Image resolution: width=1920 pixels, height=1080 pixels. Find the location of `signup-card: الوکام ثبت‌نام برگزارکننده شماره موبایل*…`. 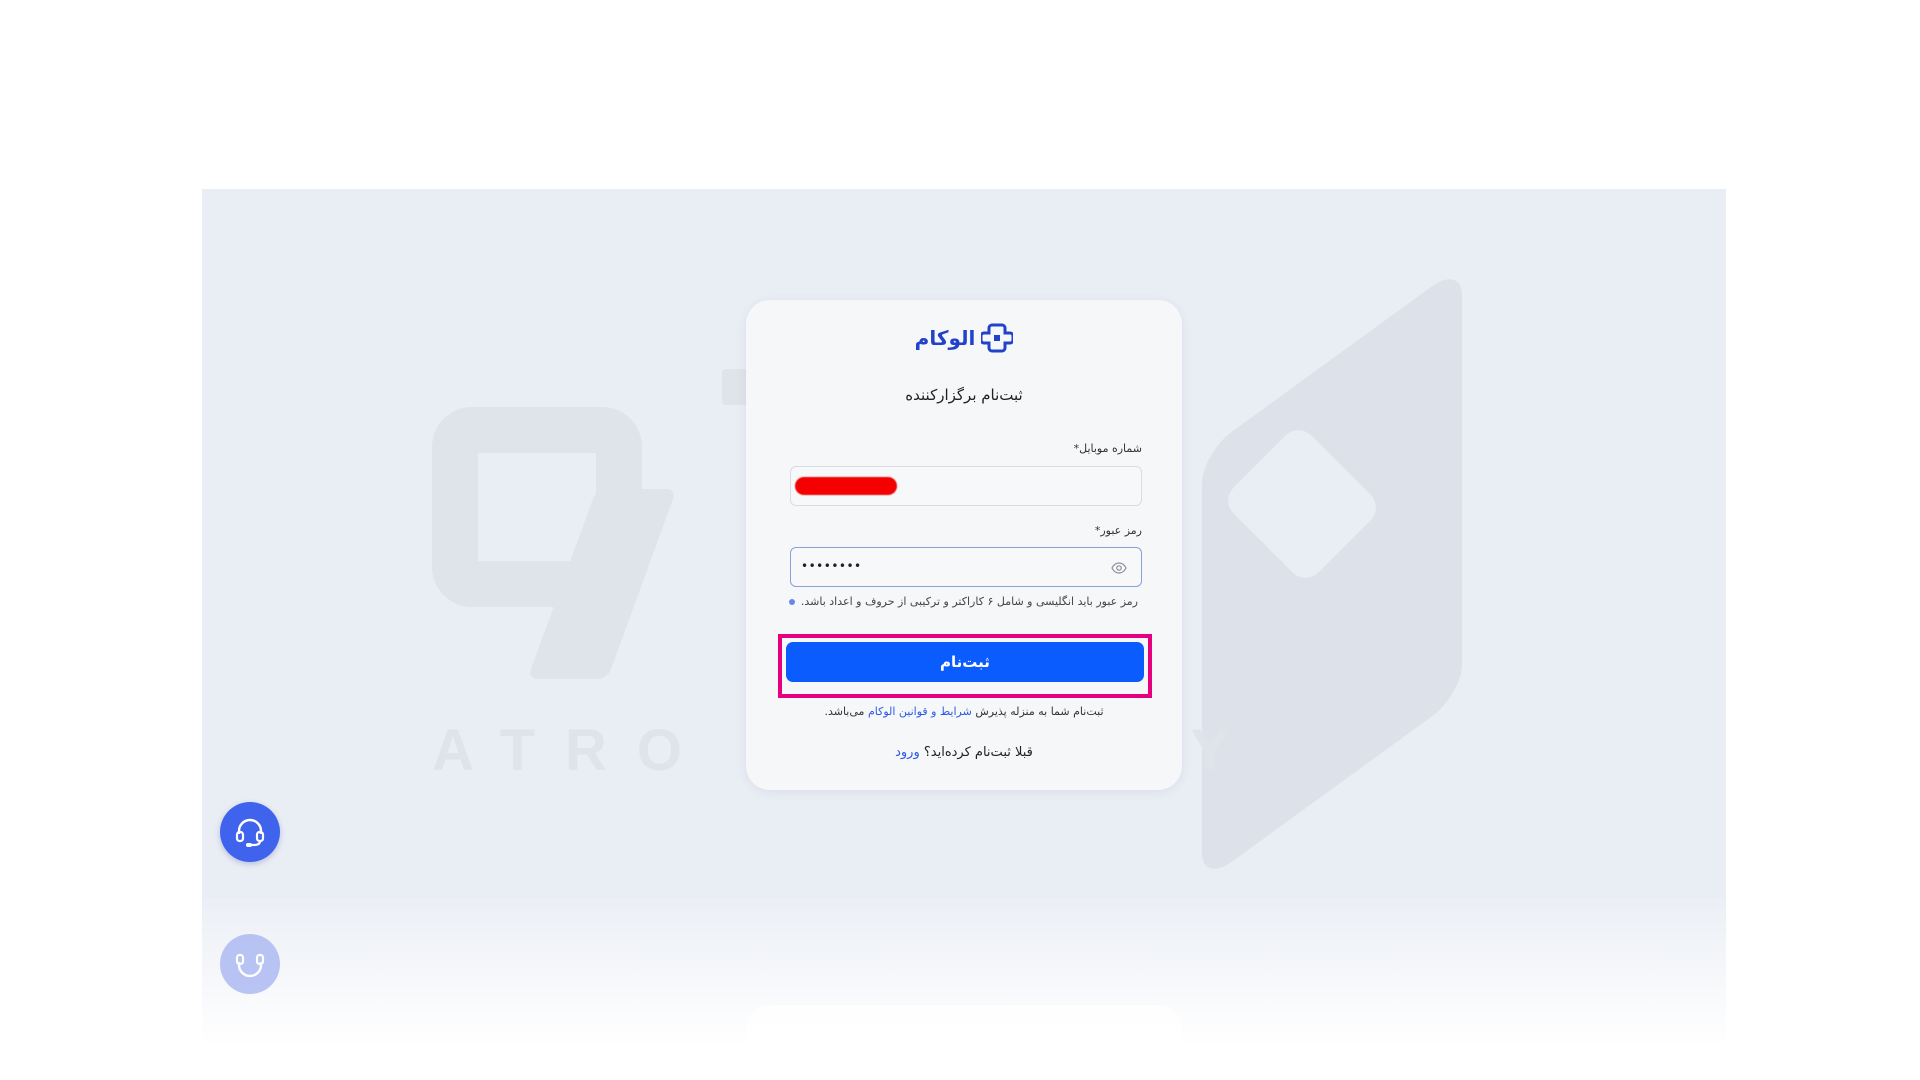

signup-card: الوکام ثبت‌نام برگزارکننده شماره موبایل*… is located at coordinates (964, 545).